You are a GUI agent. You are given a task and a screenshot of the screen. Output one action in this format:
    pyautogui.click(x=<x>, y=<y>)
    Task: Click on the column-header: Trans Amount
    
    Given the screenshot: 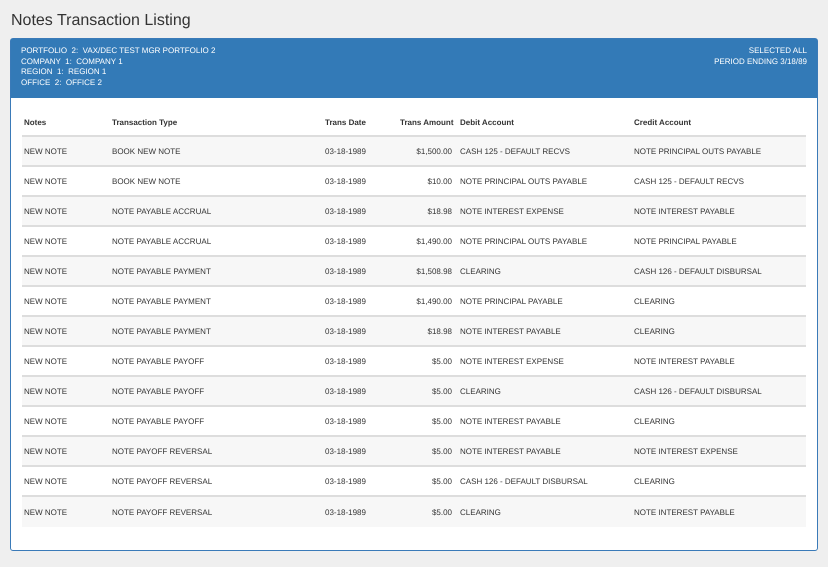 What is the action you would take?
    pyautogui.click(x=426, y=122)
    